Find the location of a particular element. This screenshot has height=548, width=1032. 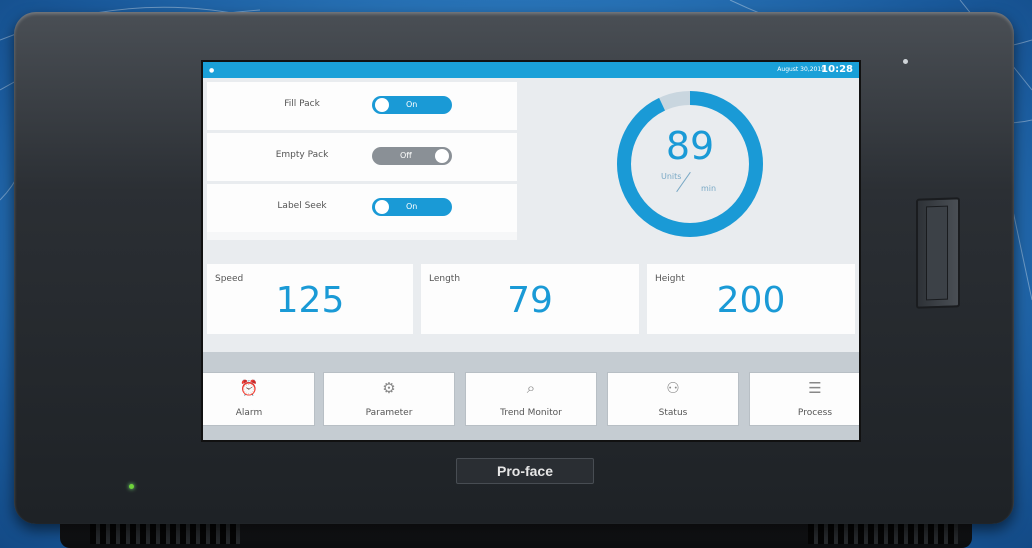

alarm-clock-icon: ⏰ is located at coordinates (249, 388).